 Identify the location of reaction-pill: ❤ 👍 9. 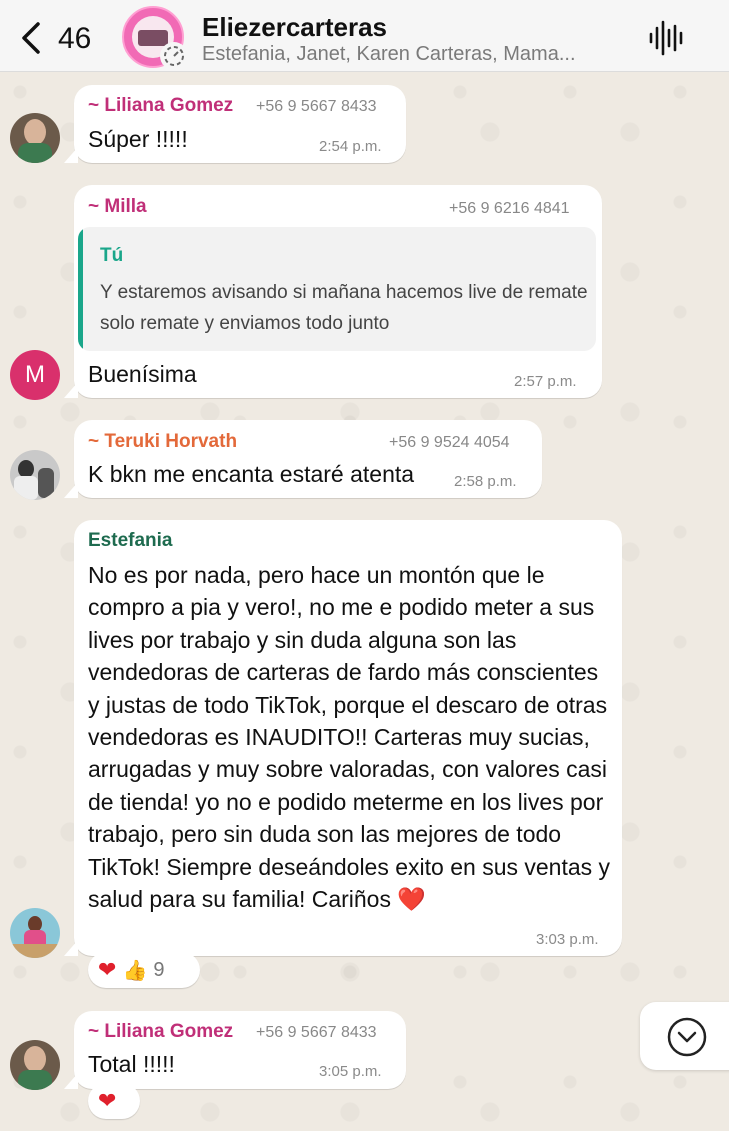
(144, 970).